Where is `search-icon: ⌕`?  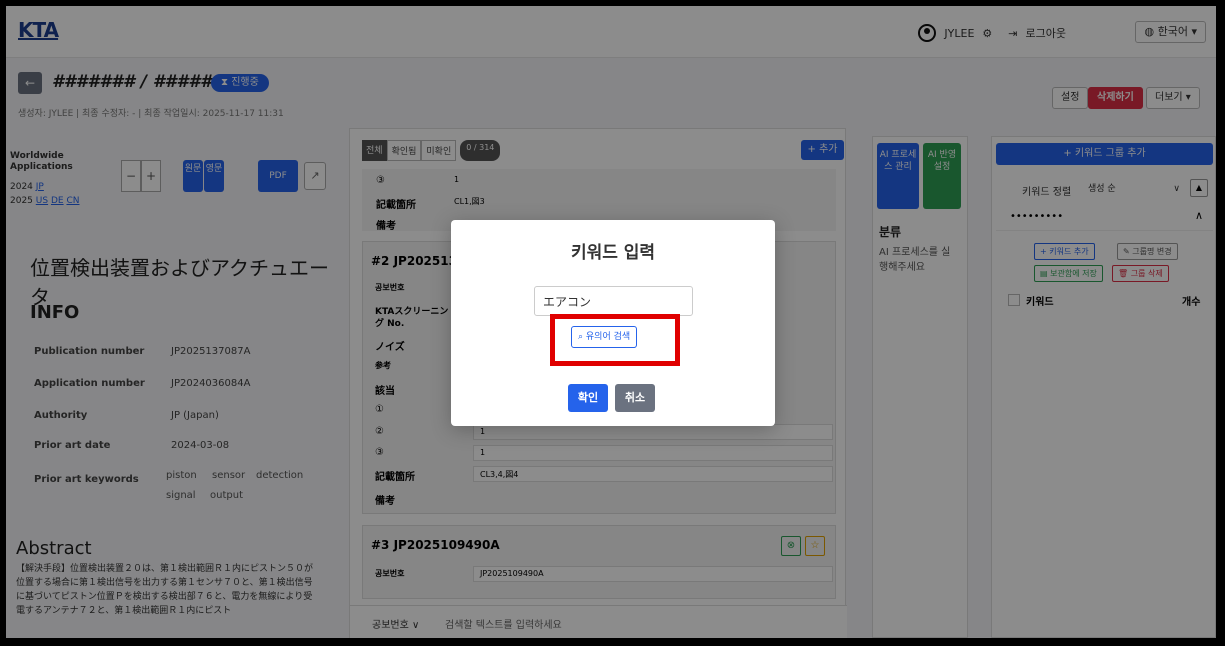
search-icon: ⌕ is located at coordinates (582, 337).